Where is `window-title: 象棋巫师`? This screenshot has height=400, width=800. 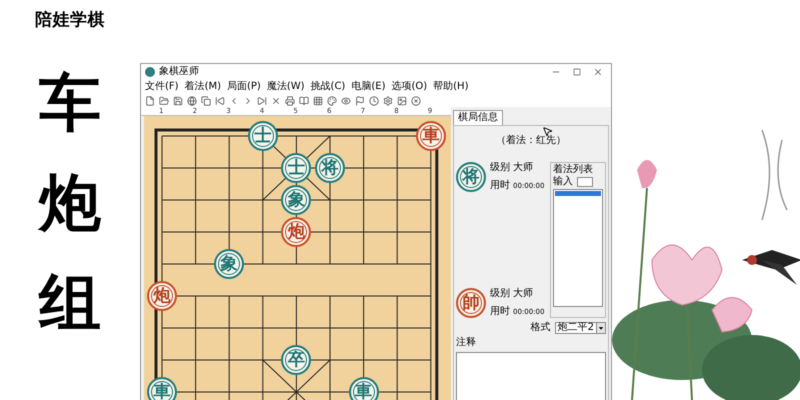 window-title: 象棋巫师 is located at coordinates (179, 71).